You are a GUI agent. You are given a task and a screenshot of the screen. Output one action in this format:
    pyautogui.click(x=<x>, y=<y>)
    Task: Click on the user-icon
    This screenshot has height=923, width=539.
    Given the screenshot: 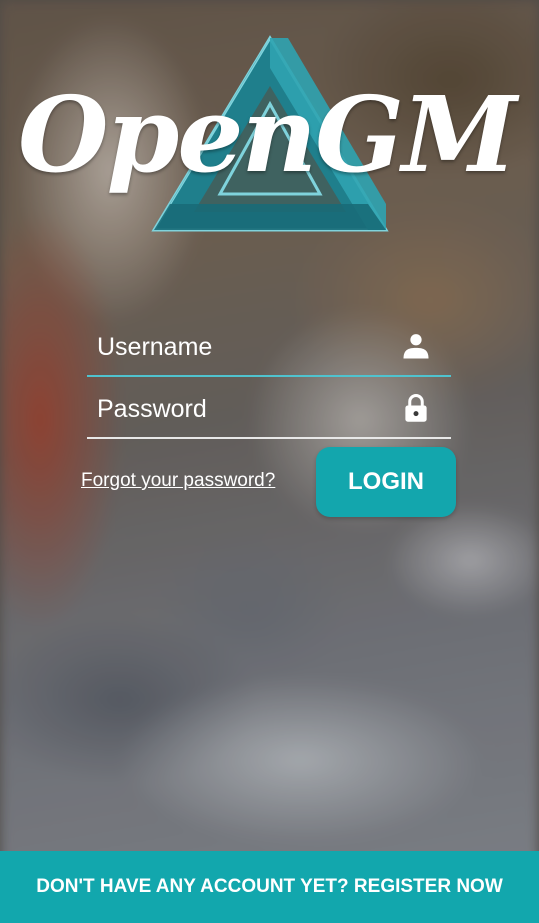 What is the action you would take?
    pyautogui.click(x=416, y=346)
    